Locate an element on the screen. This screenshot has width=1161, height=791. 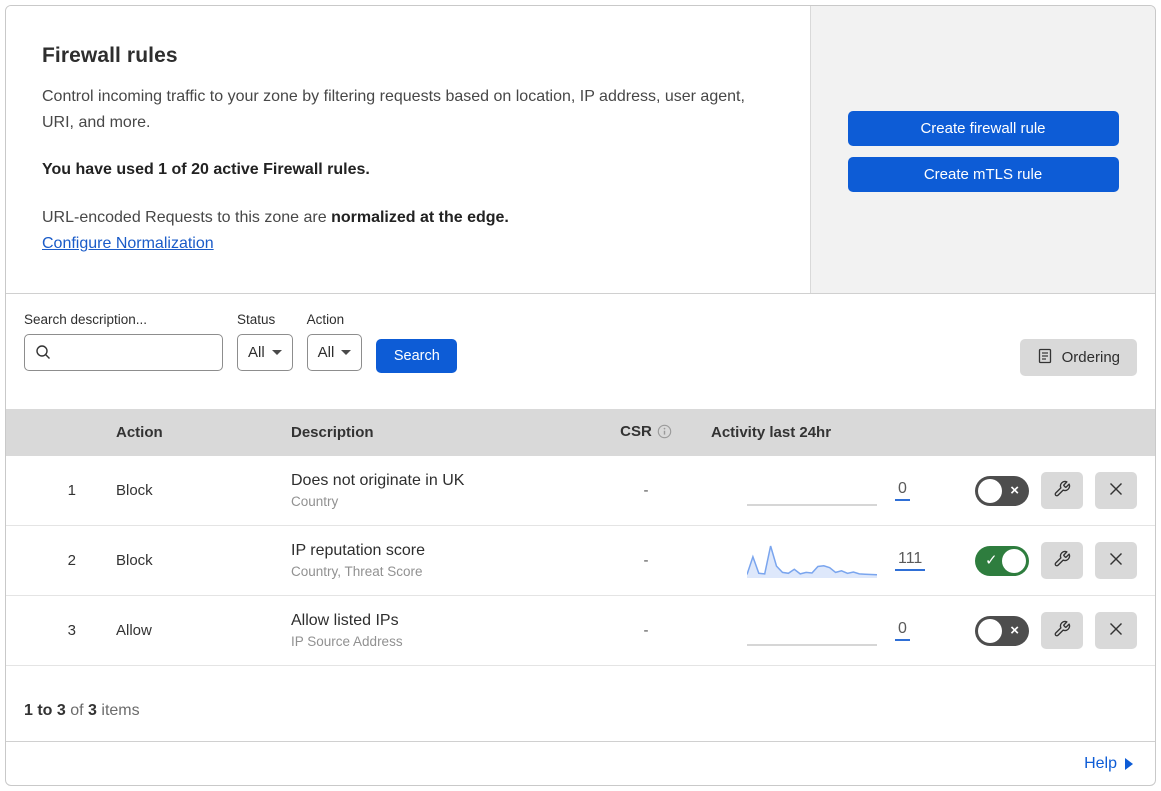
rule-criteria: Country is located at coordinates (315, 501).